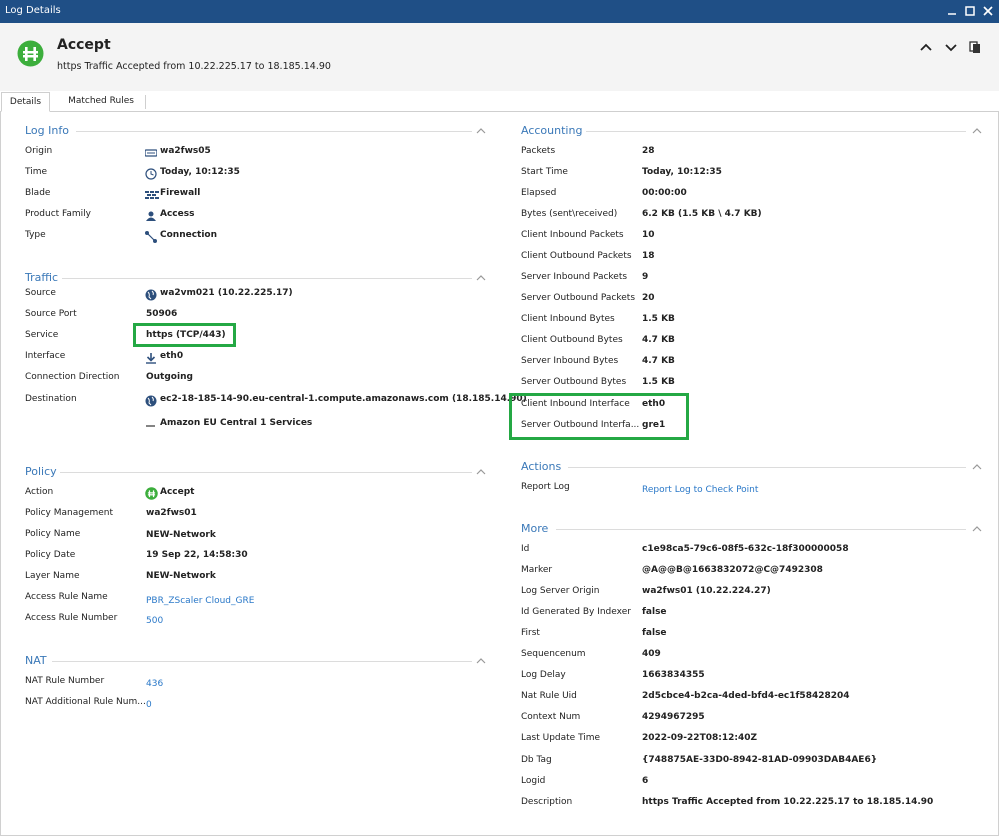 This screenshot has width=999, height=836. Describe the element at coordinates (547, 802) in the screenshot. I see `field-label: Description` at that location.